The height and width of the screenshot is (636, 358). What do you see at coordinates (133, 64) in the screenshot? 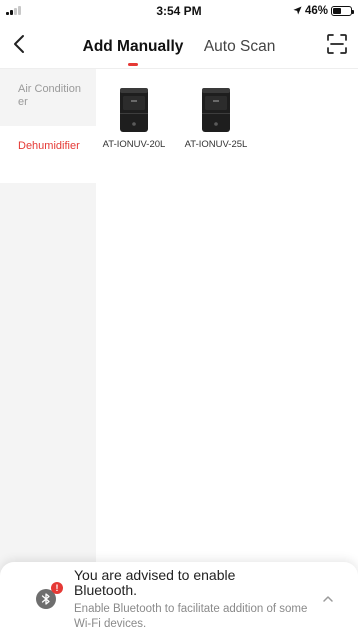
I see `active-tab-indicator` at bounding box center [133, 64].